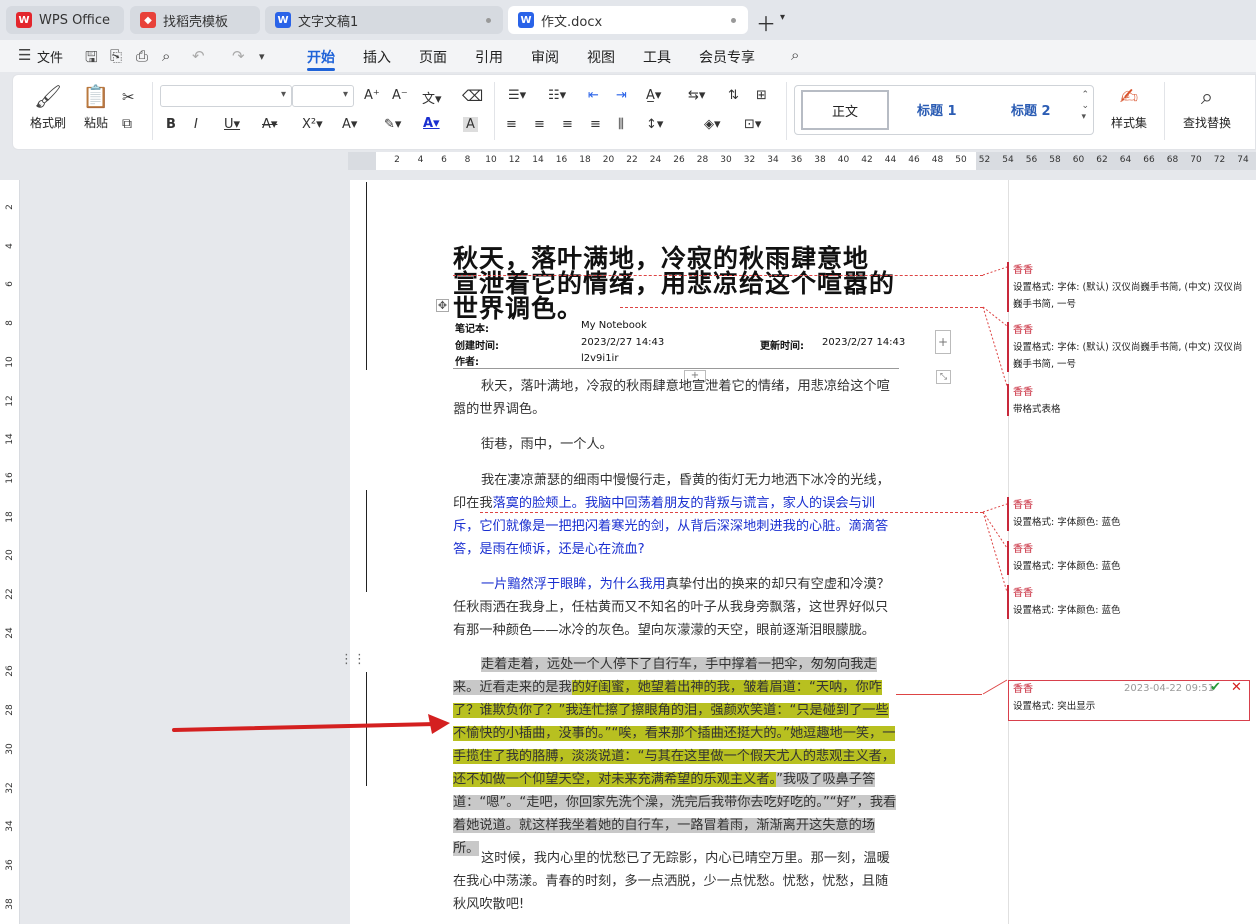  What do you see at coordinates (128, 97) in the screenshot?
I see `cut-icon: ✂` at bounding box center [128, 97].